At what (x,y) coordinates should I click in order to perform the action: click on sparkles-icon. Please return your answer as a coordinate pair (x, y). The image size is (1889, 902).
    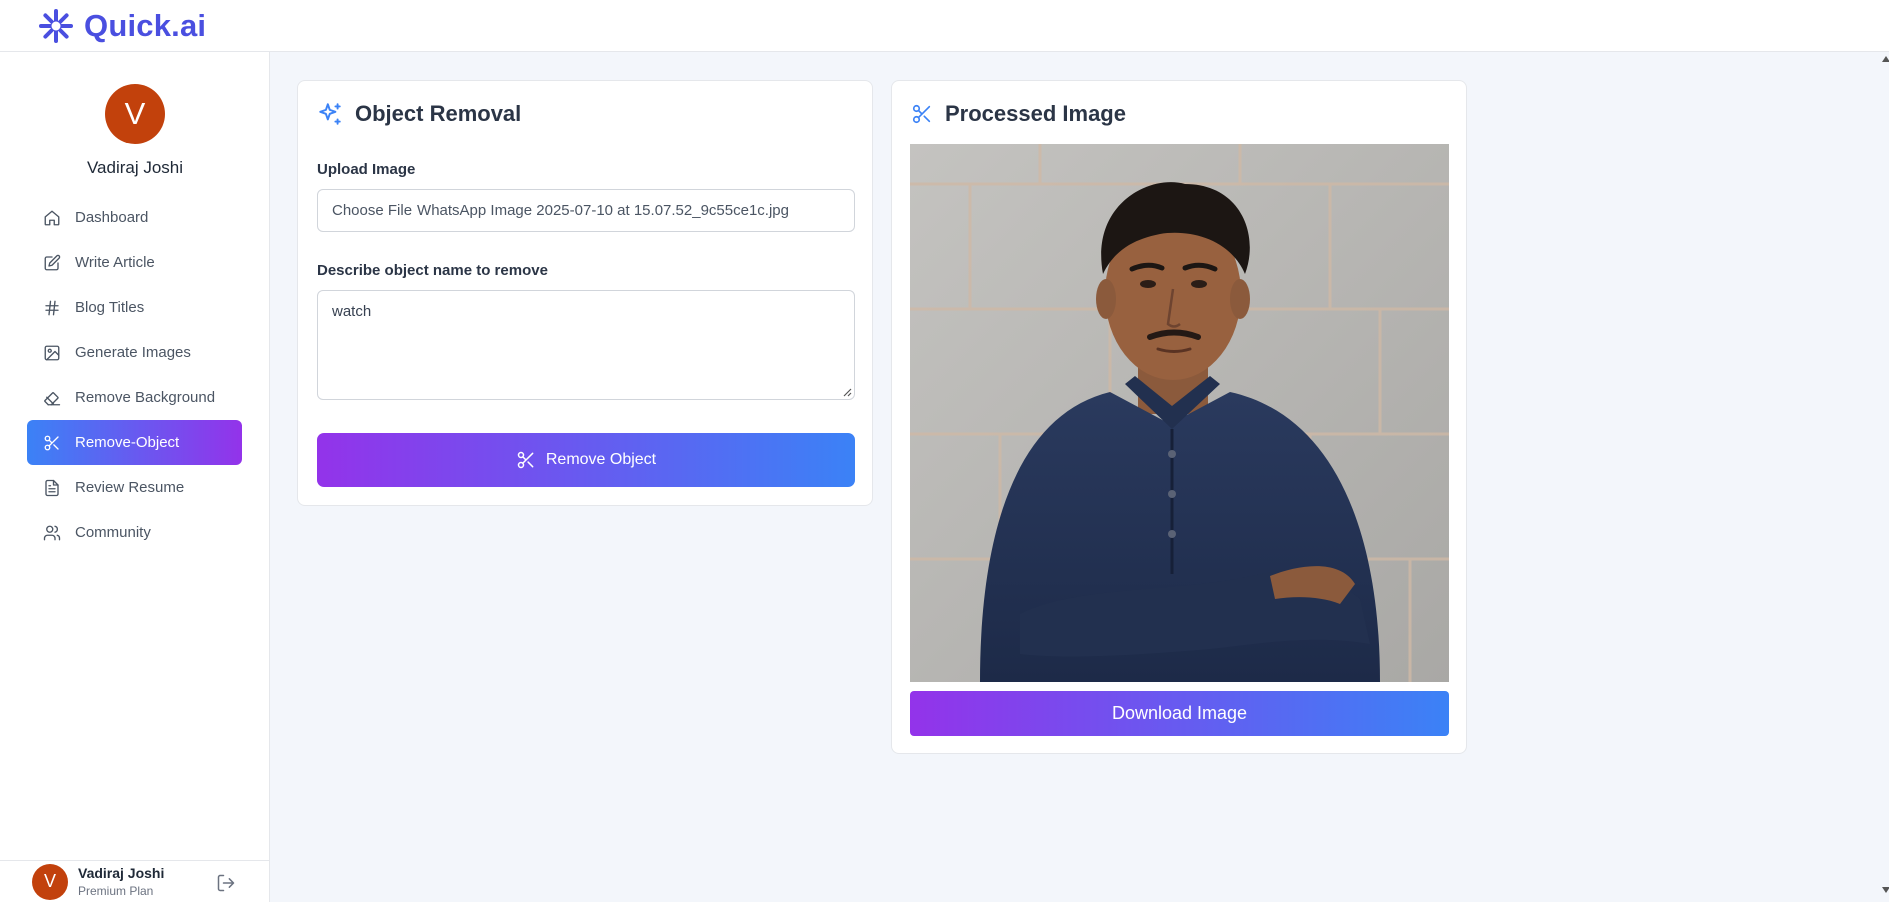
    Looking at the image, I should click on (330, 114).